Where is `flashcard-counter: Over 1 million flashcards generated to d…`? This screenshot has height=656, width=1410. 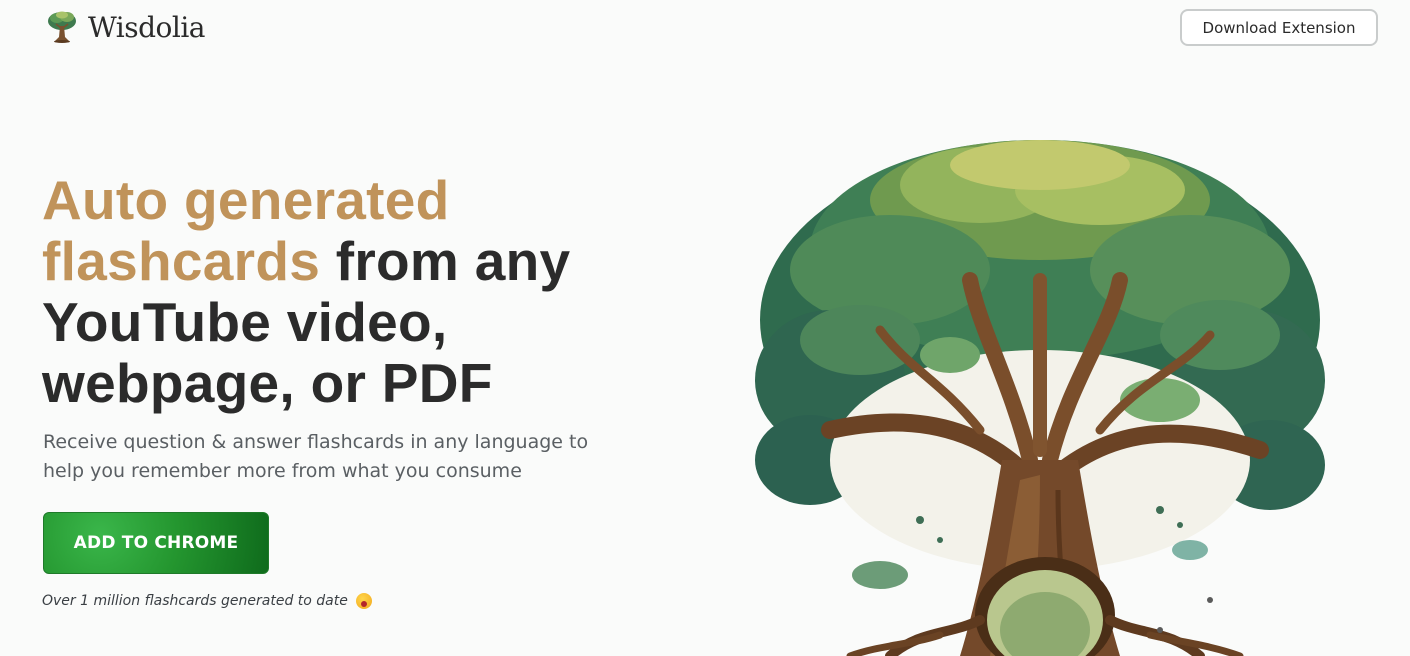
flashcard-counter: Over 1 million flashcards generated to d… is located at coordinates (207, 601).